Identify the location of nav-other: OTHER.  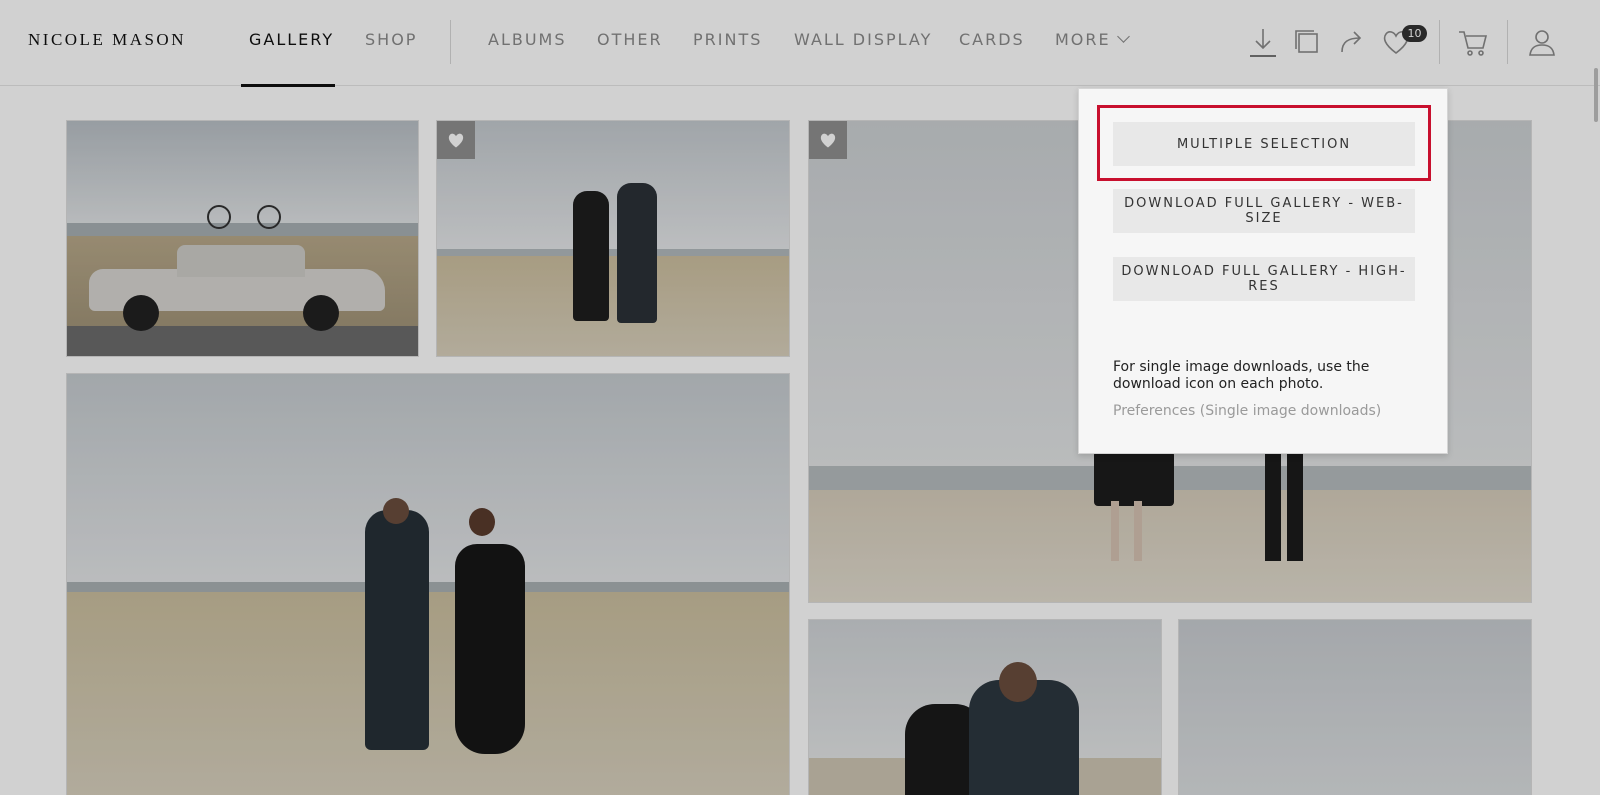
(630, 39).